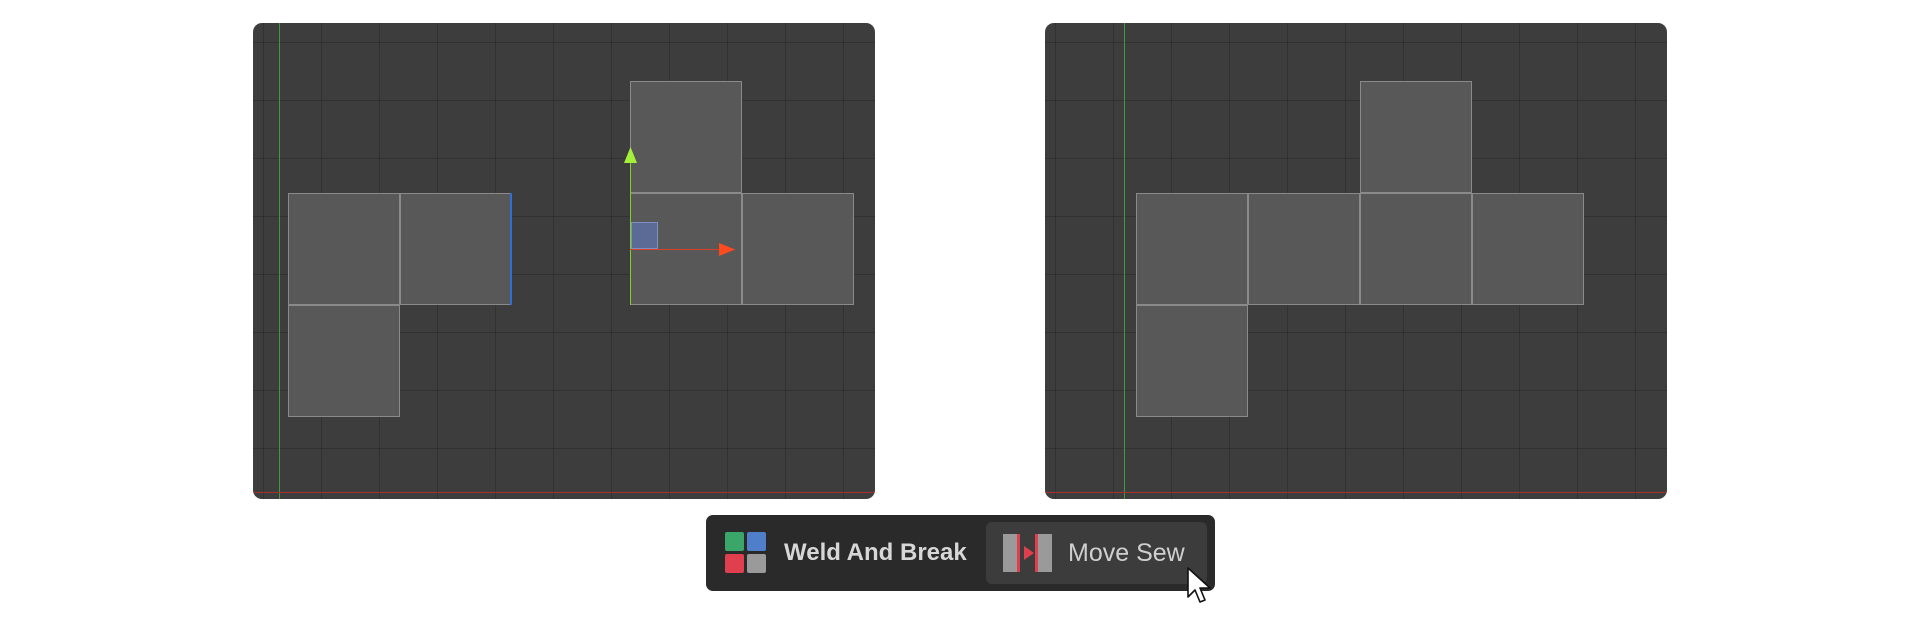  I want to click on tool-popup-bar: Weld And Break Move Sew, so click(960, 553).